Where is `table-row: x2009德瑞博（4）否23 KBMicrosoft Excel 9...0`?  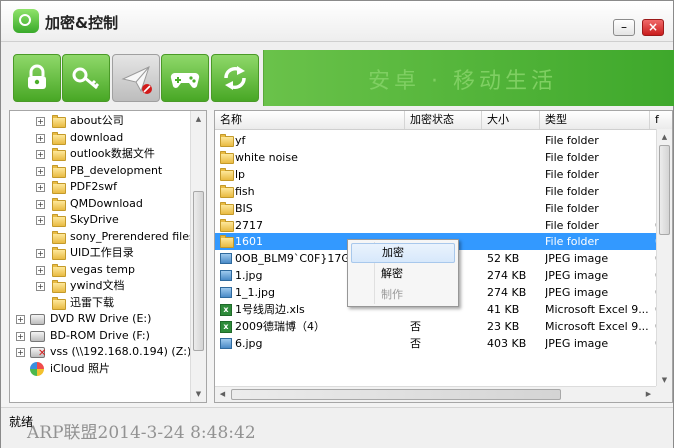 table-row: x2009德瑞博（4）否23 KBMicrosoft Excel 9...0 is located at coordinates (438, 326).